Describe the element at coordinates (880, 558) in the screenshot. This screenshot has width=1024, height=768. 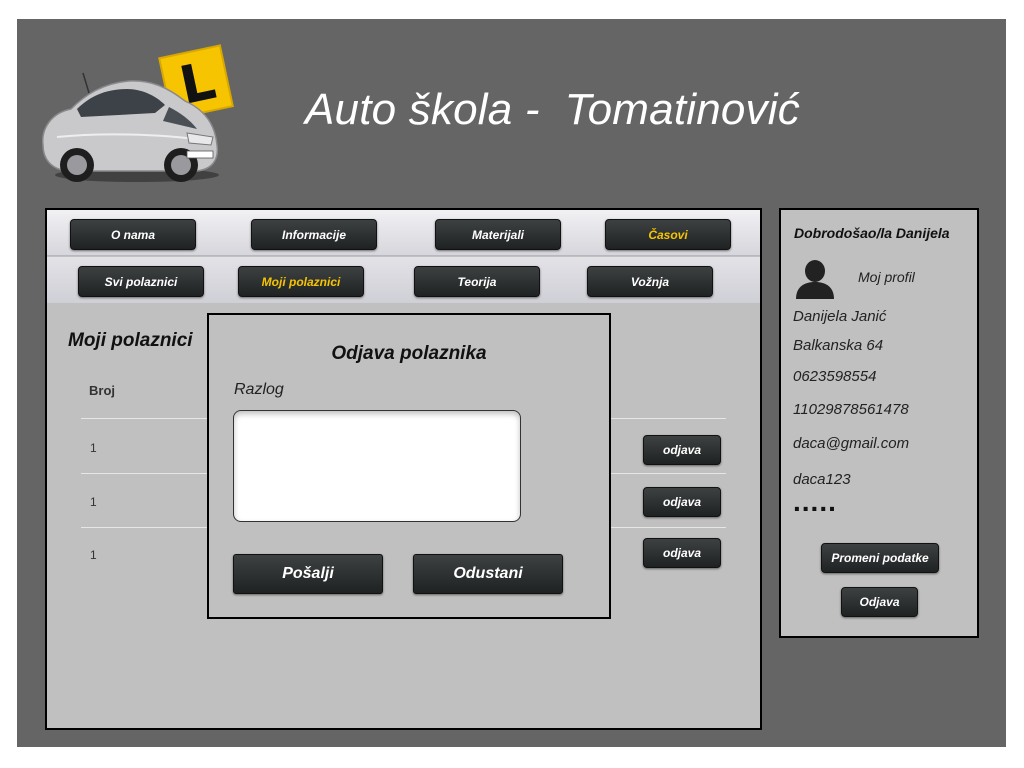
I see `promeni-podatke-button: Promeni podatke` at that location.